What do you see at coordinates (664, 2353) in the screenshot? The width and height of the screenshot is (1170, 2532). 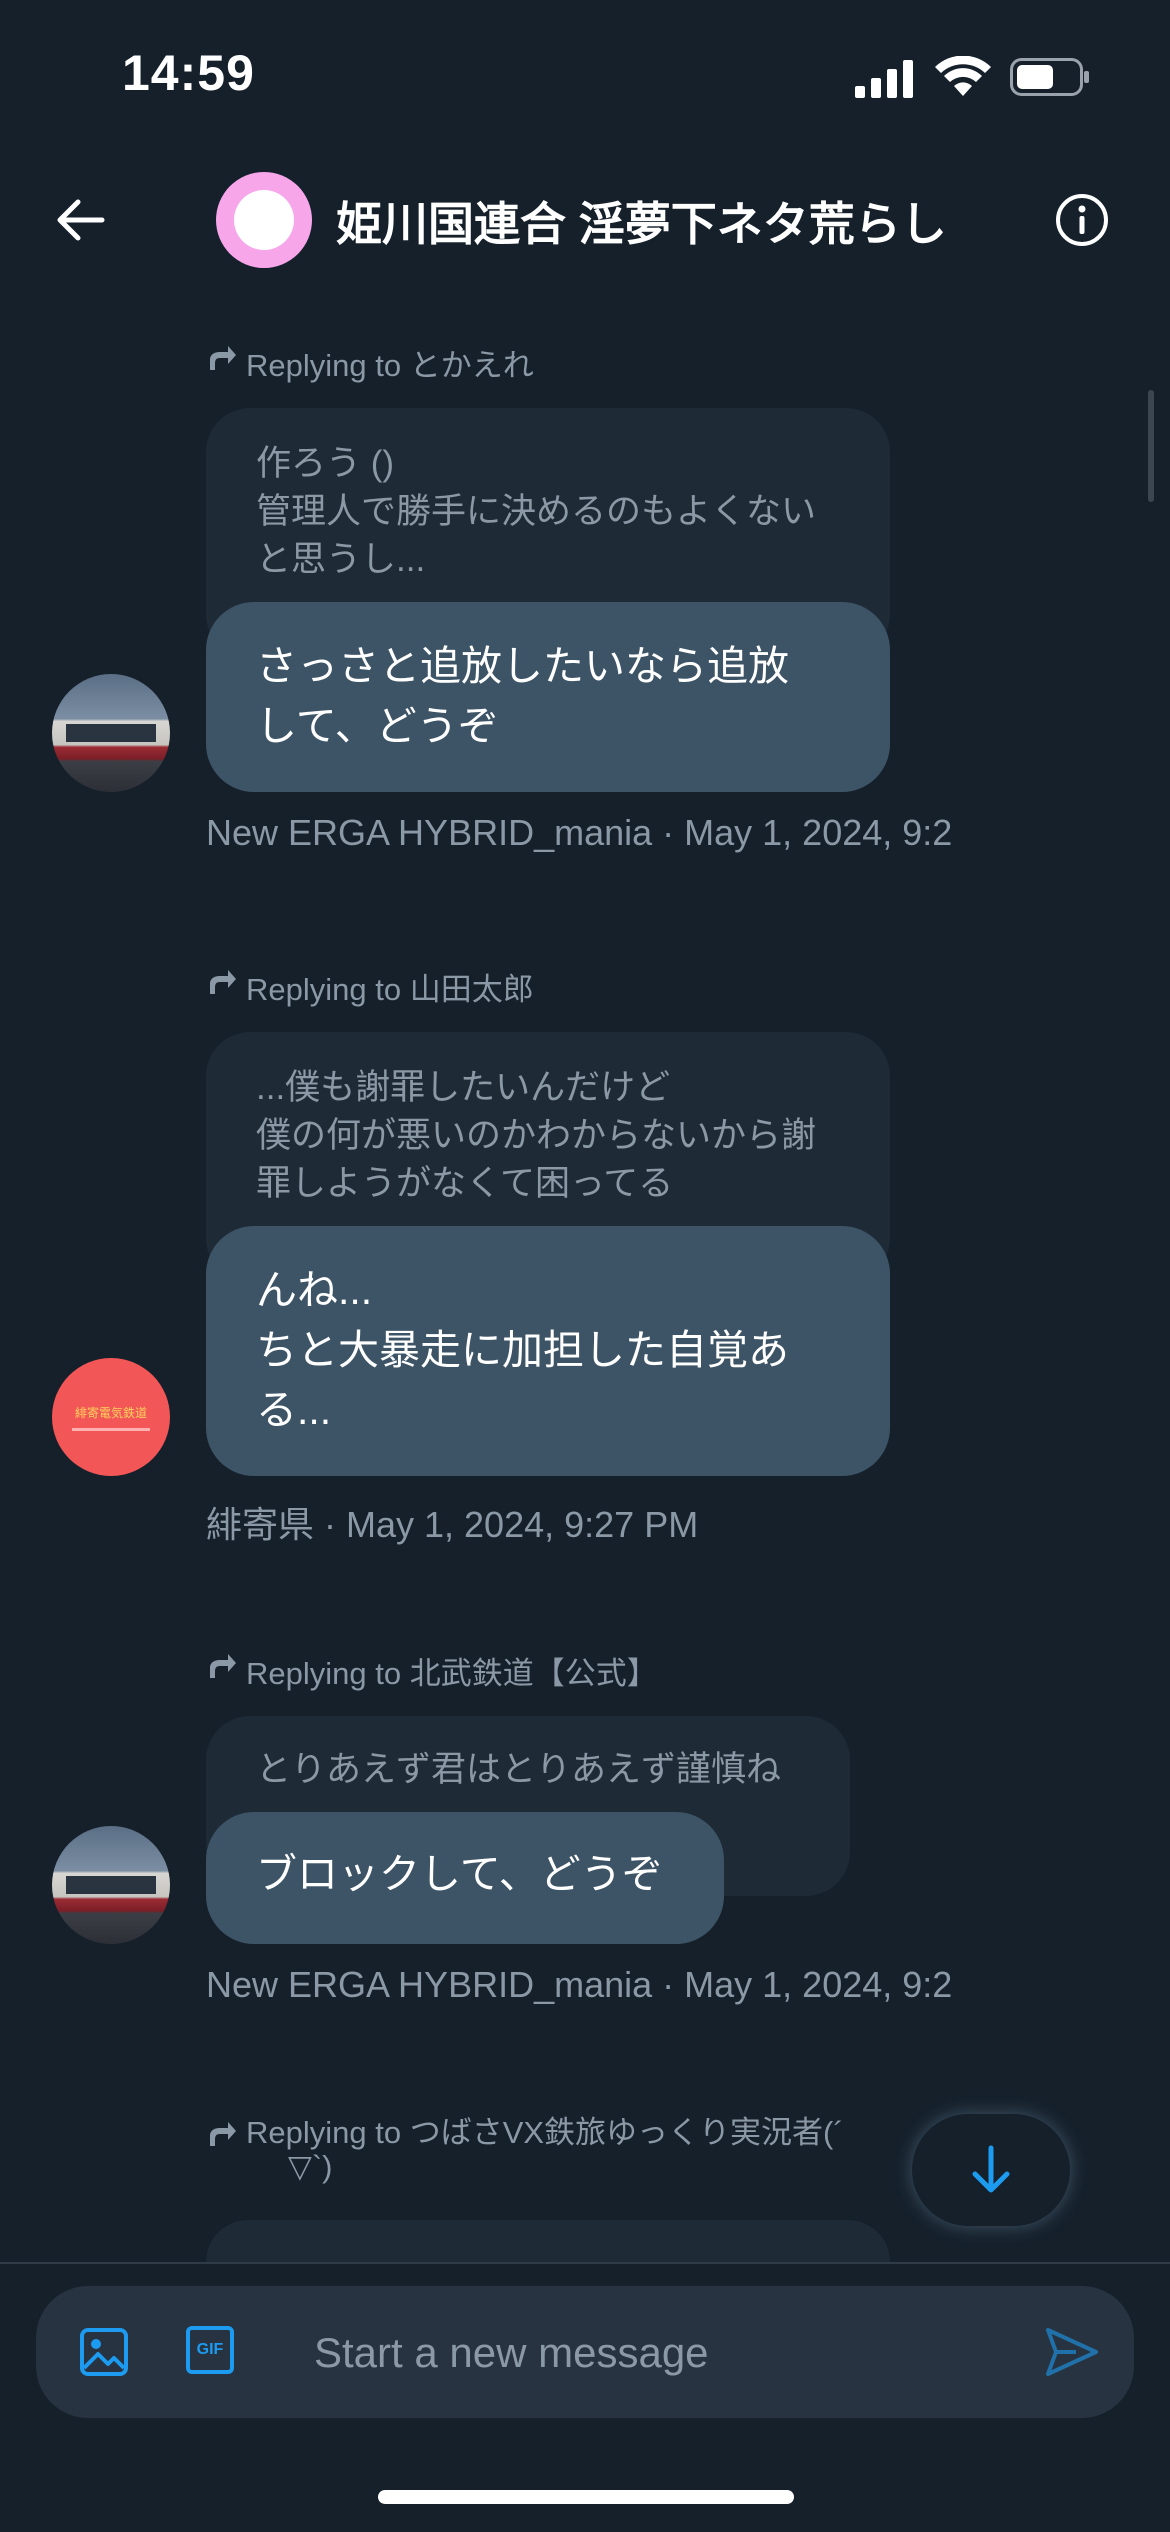 I see `message-input` at bounding box center [664, 2353].